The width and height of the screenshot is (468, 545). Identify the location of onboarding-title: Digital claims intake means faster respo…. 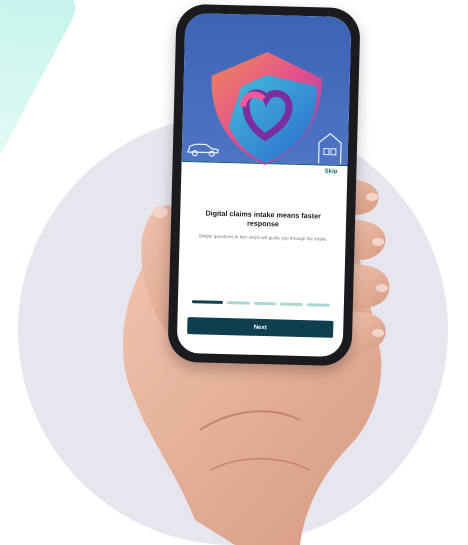
(263, 218).